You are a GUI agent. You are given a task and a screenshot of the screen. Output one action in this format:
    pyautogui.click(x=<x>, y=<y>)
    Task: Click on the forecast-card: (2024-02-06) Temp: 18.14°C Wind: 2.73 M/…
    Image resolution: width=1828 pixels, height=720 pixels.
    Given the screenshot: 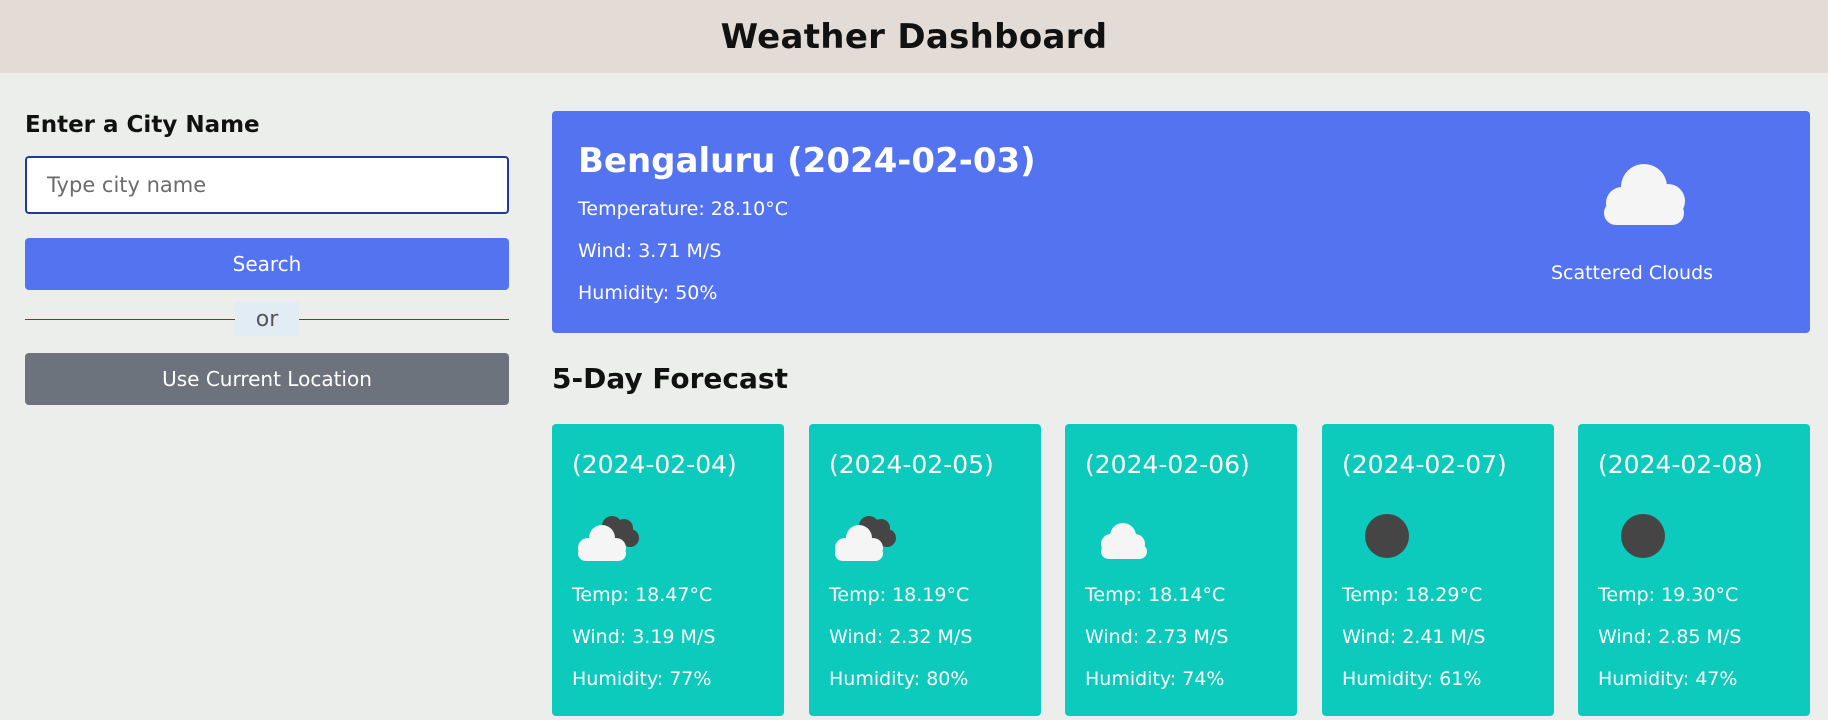 What is the action you would take?
    pyautogui.click(x=1181, y=570)
    